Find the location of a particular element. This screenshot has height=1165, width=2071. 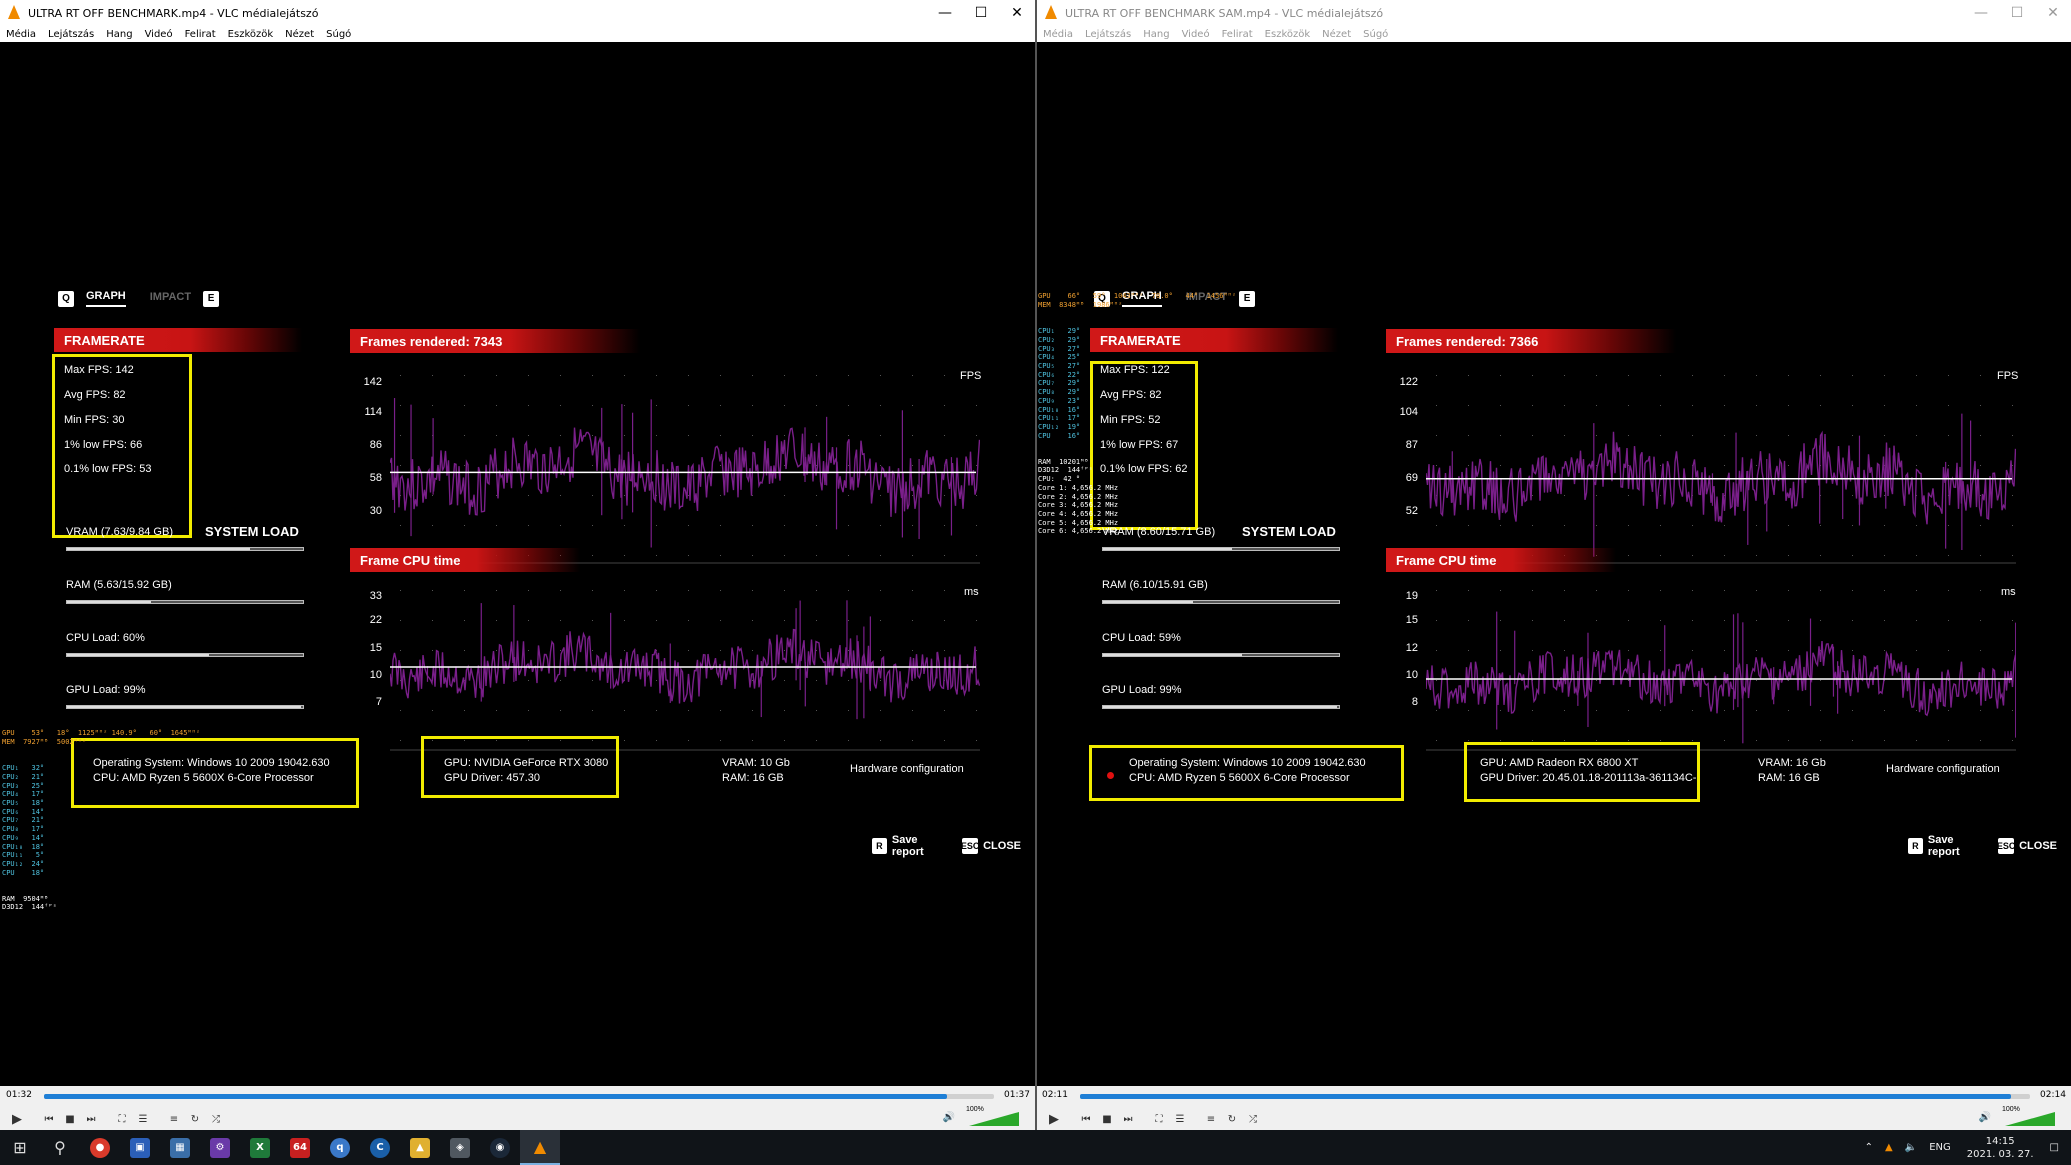

tab-impact: IMPACT is located at coordinates (170, 298).